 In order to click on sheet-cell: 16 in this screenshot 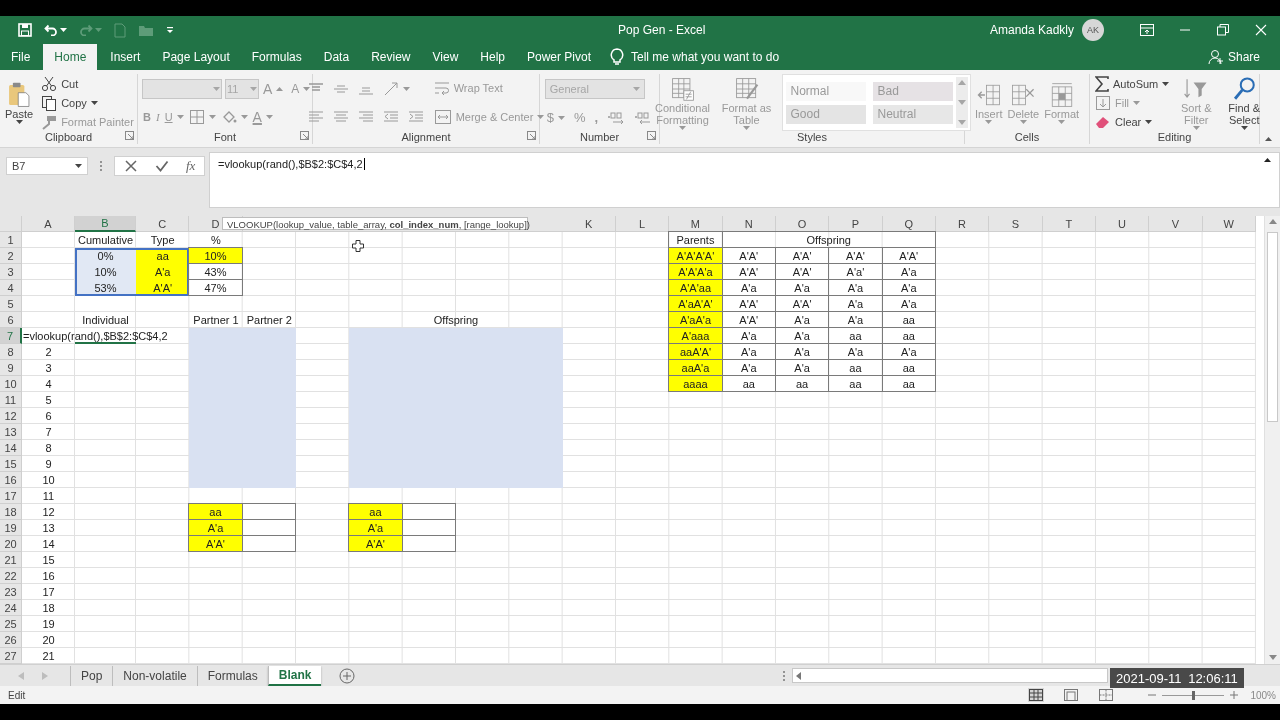, I will do `click(48, 576)`.